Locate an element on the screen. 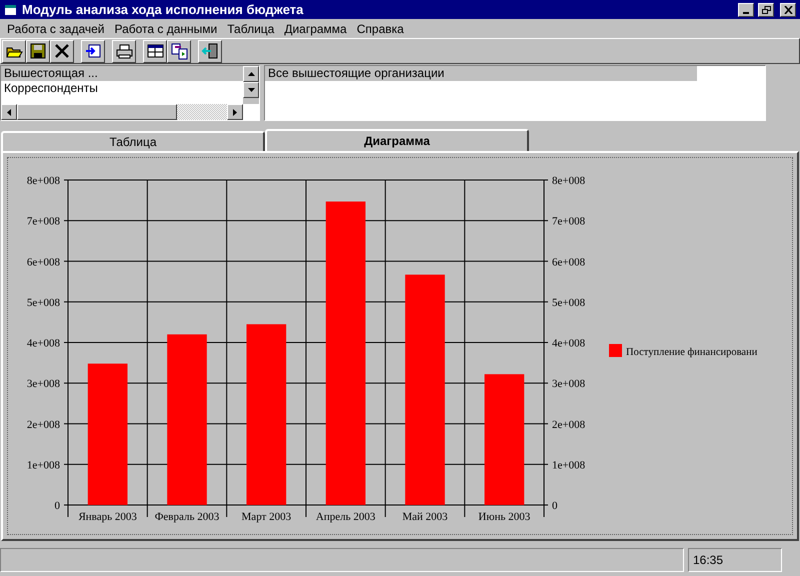 The width and height of the screenshot is (800, 576). exit-button is located at coordinates (210, 51).